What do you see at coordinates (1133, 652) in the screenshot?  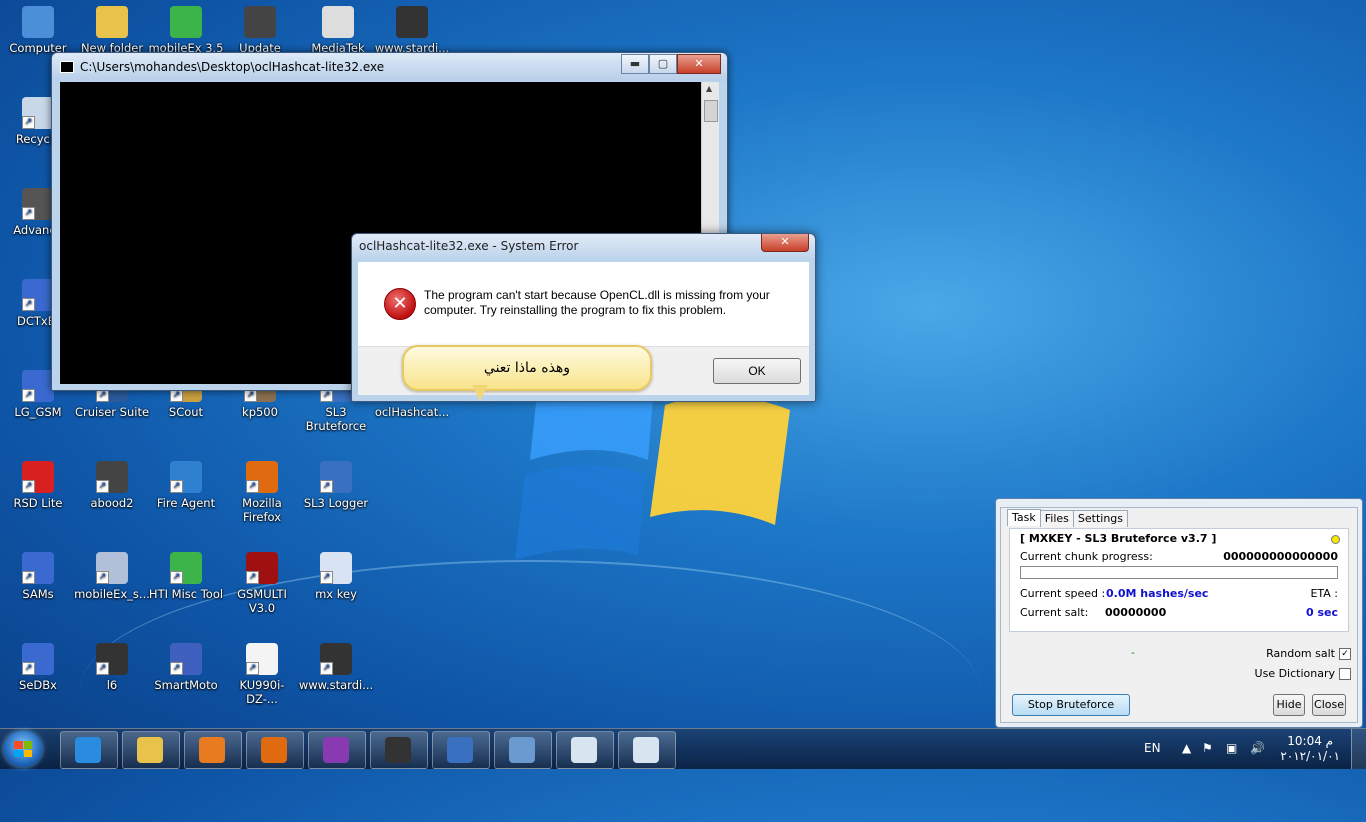 I see `status-dash: -` at bounding box center [1133, 652].